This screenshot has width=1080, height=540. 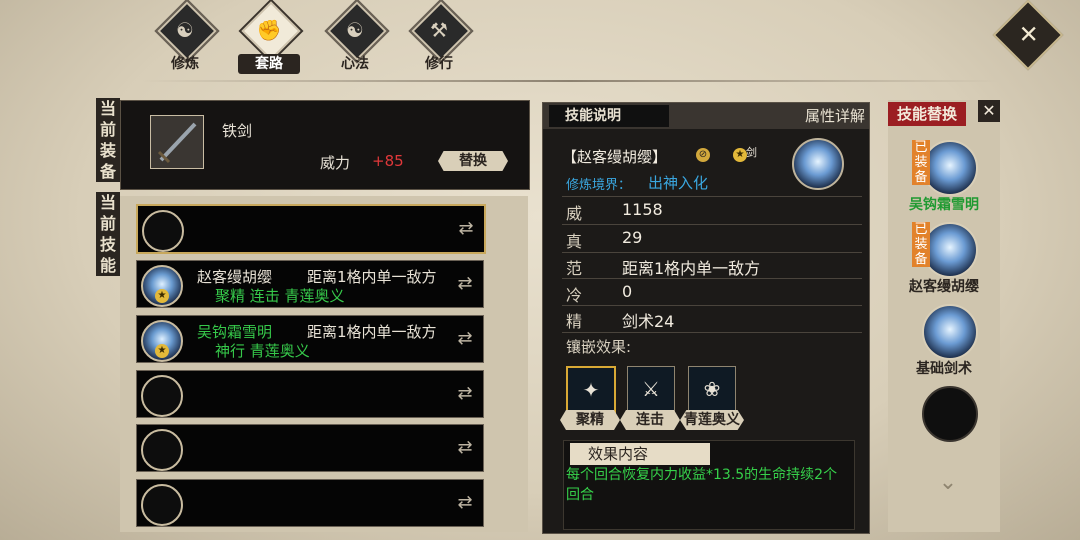 What do you see at coordinates (648, 321) in the screenshot?
I see `stat-value: 剑术24` at bounding box center [648, 321].